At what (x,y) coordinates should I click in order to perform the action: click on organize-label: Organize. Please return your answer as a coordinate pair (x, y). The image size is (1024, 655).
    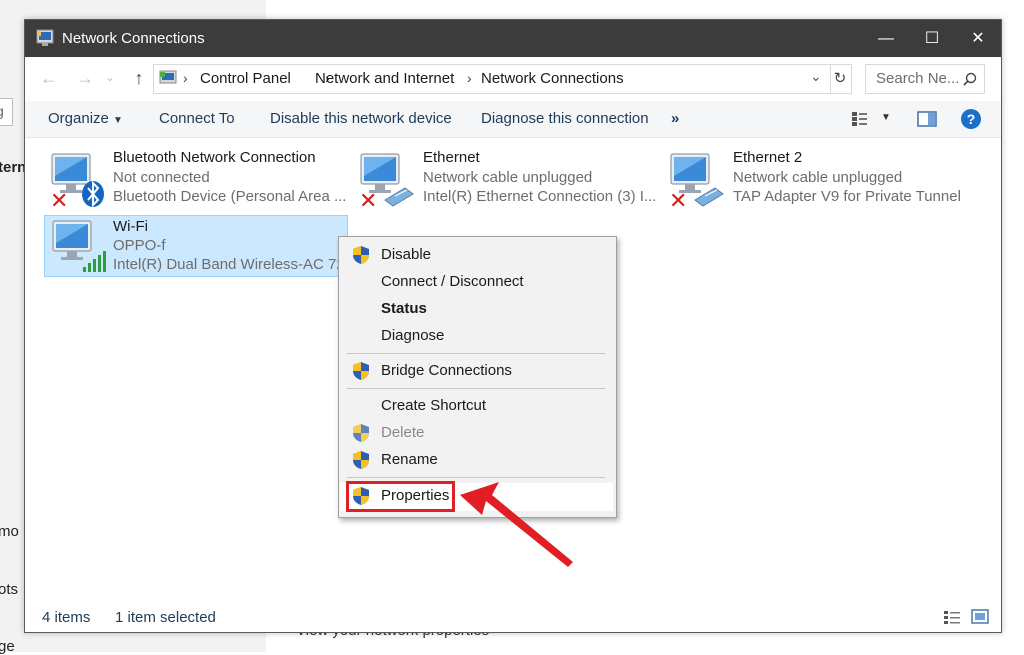
    Looking at the image, I should click on (78, 118).